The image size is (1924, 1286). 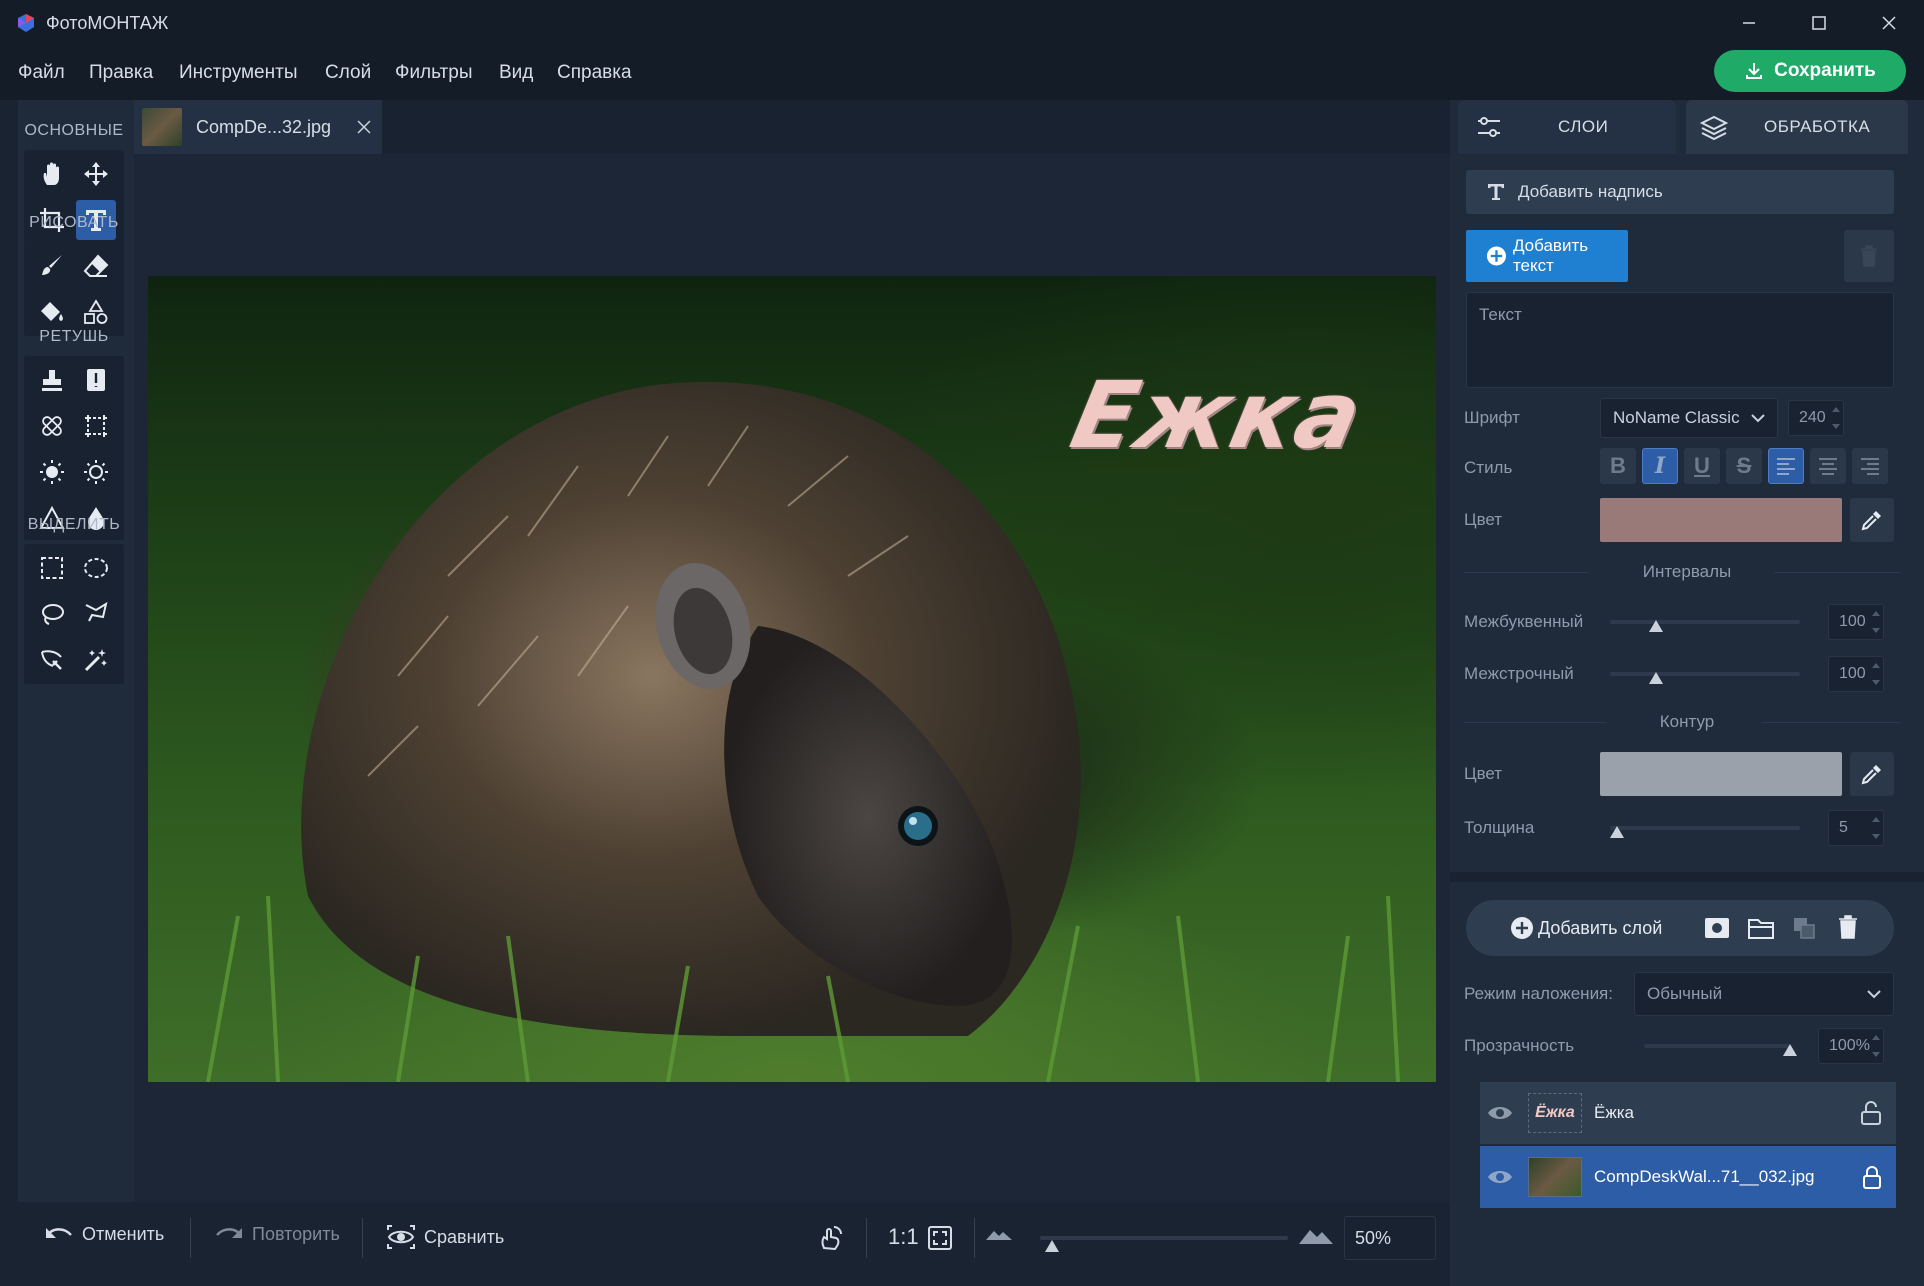 What do you see at coordinates (52, 380) in the screenshot?
I see `stamp-tool` at bounding box center [52, 380].